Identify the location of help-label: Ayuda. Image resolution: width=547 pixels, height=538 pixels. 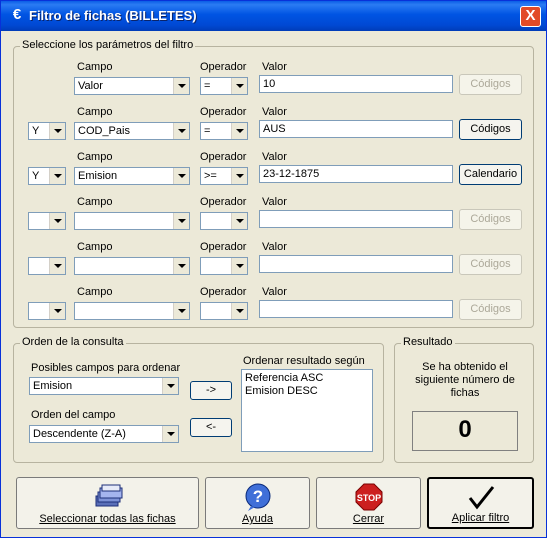
(257, 519).